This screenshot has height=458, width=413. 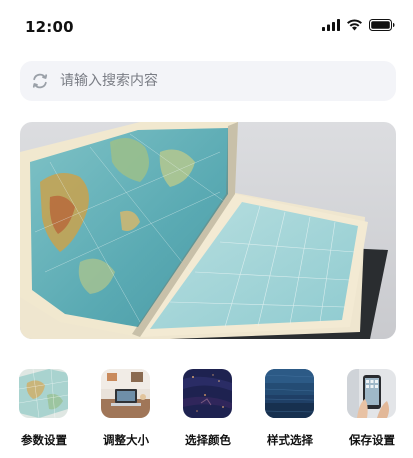 What do you see at coordinates (331, 25) in the screenshot?
I see `signal-icon` at bounding box center [331, 25].